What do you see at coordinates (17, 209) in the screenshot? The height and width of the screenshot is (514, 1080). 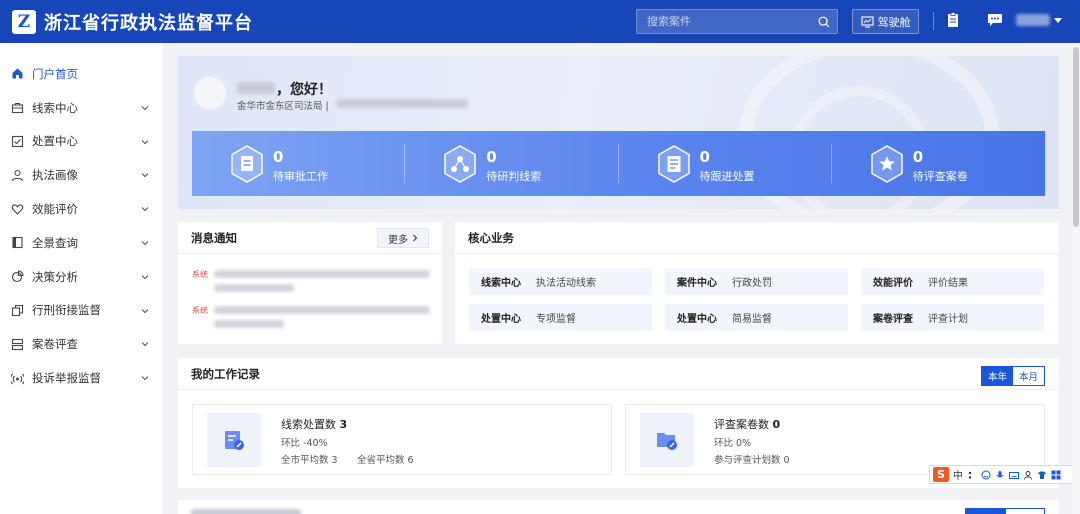 I see `heart-icon` at bounding box center [17, 209].